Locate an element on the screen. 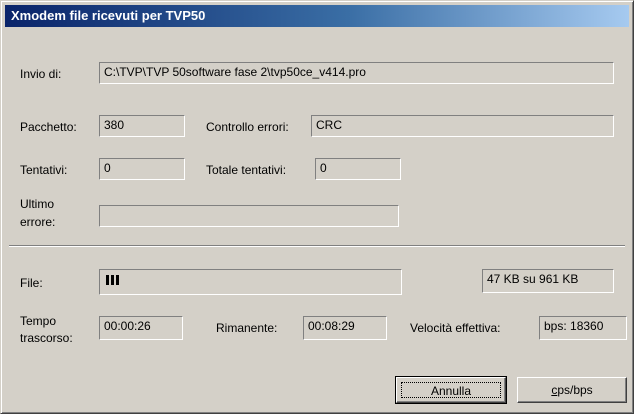 This screenshot has height=414, width=634. tentativi-label: Tentativi: is located at coordinates (44, 170).